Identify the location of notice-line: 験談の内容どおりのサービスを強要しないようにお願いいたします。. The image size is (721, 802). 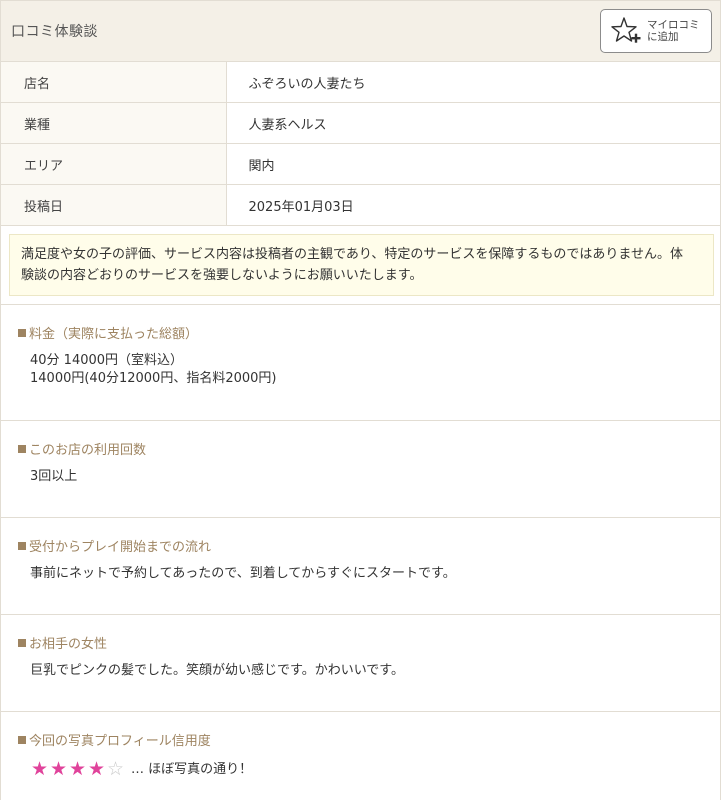
(222, 275).